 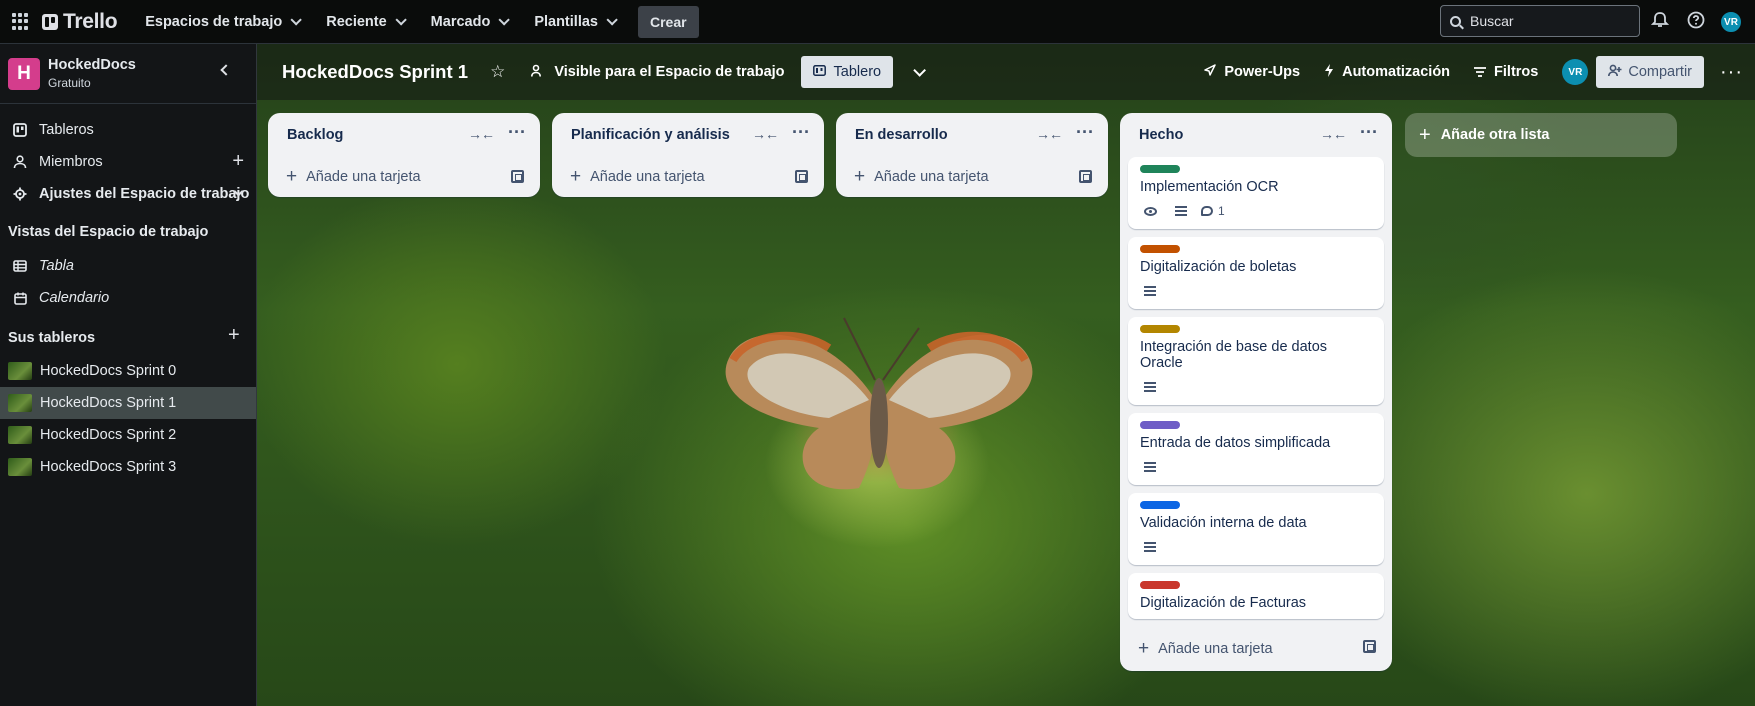 What do you see at coordinates (128, 194) in the screenshot?
I see `sidebar-item-workspace-settings: Ajustes del Espacio de trabajo` at bounding box center [128, 194].